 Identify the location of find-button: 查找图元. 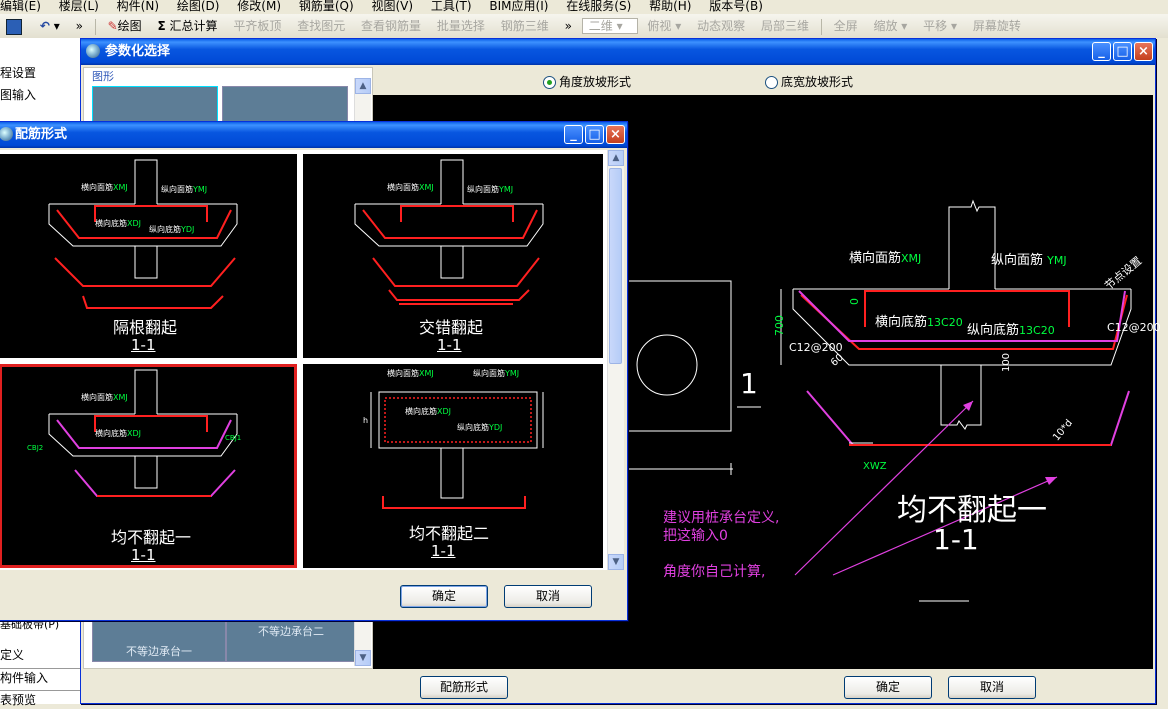
(321, 26).